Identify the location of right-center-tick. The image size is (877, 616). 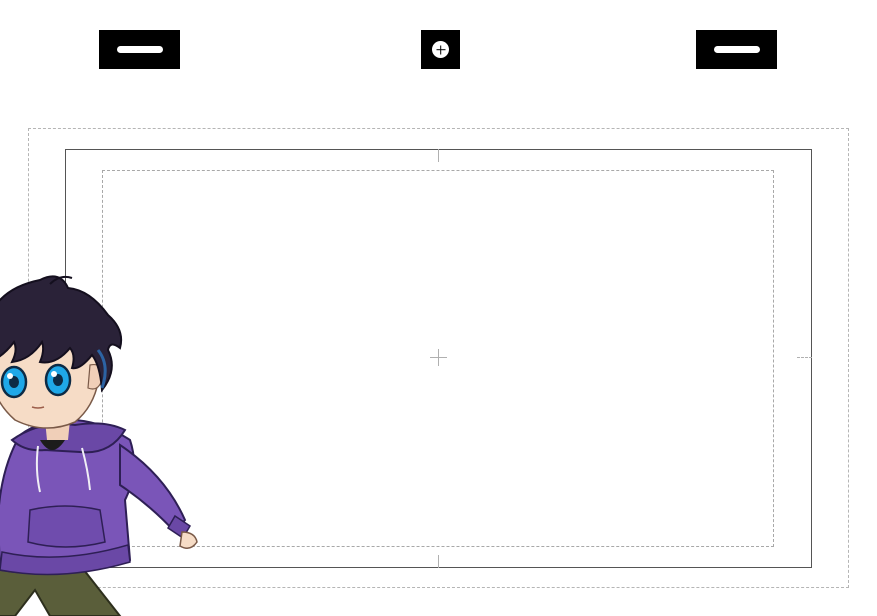
(804, 357).